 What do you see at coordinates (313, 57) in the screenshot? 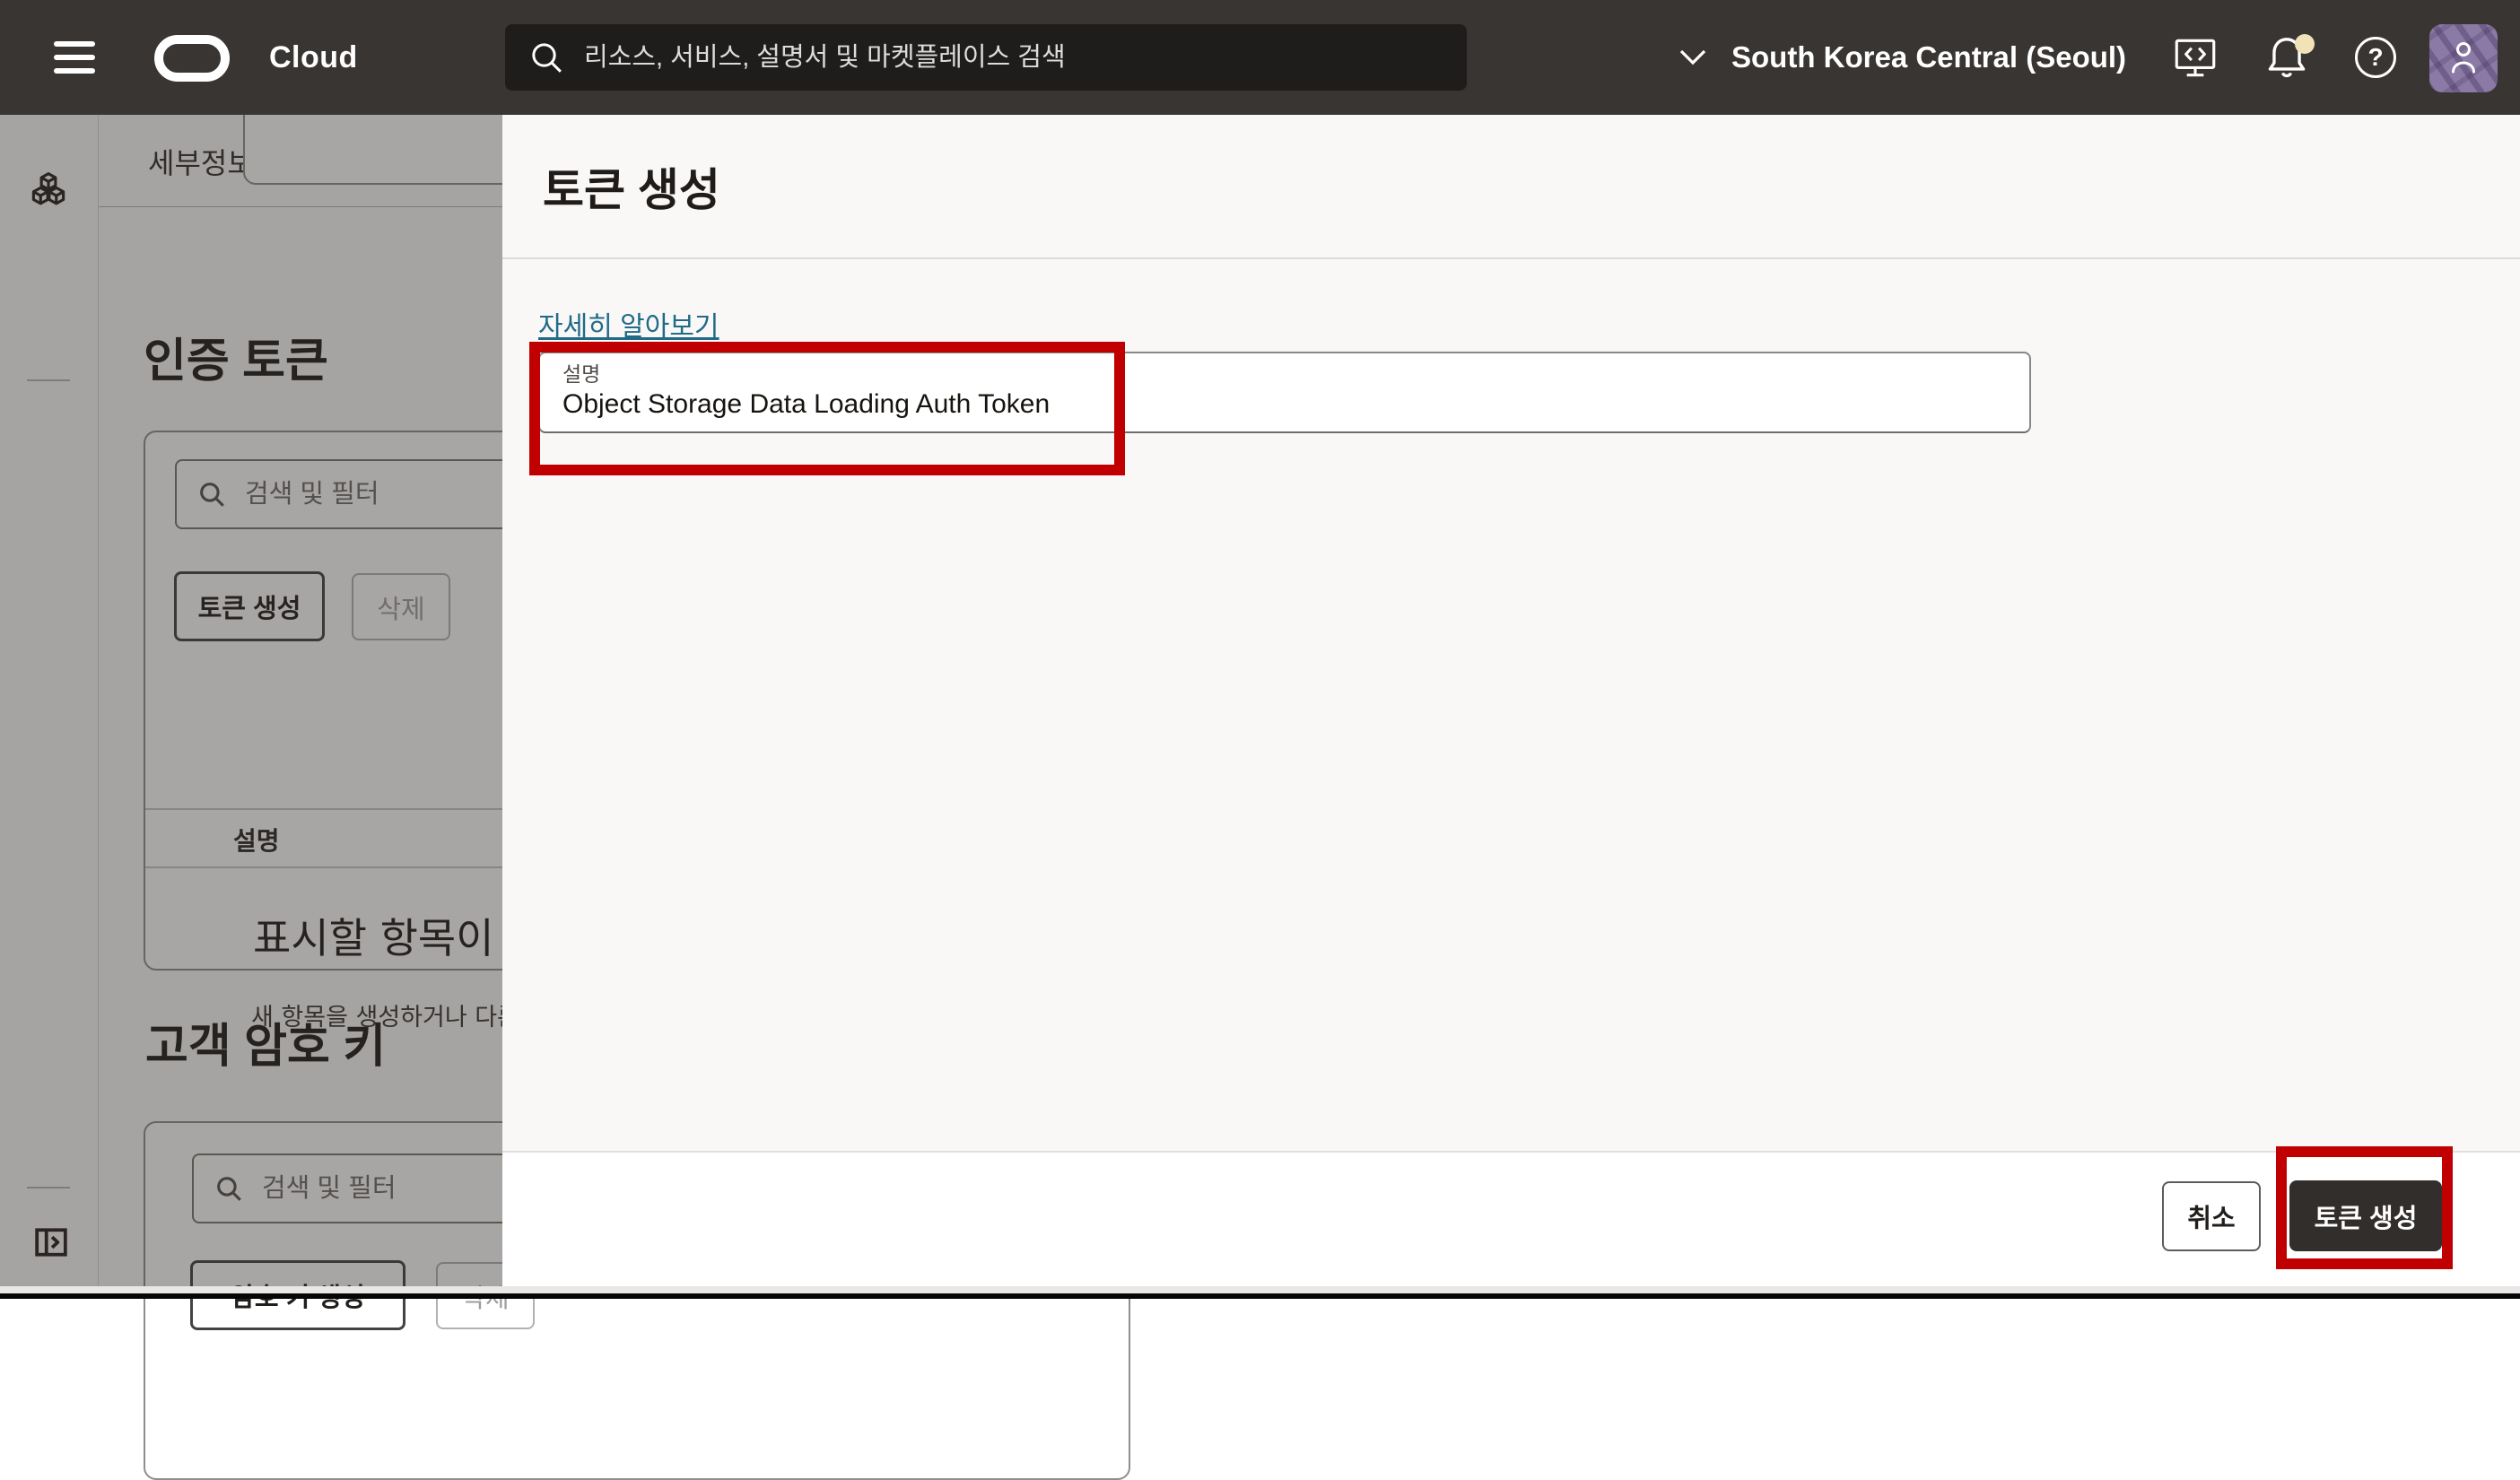
I see `brand-label: Cloud` at bounding box center [313, 57].